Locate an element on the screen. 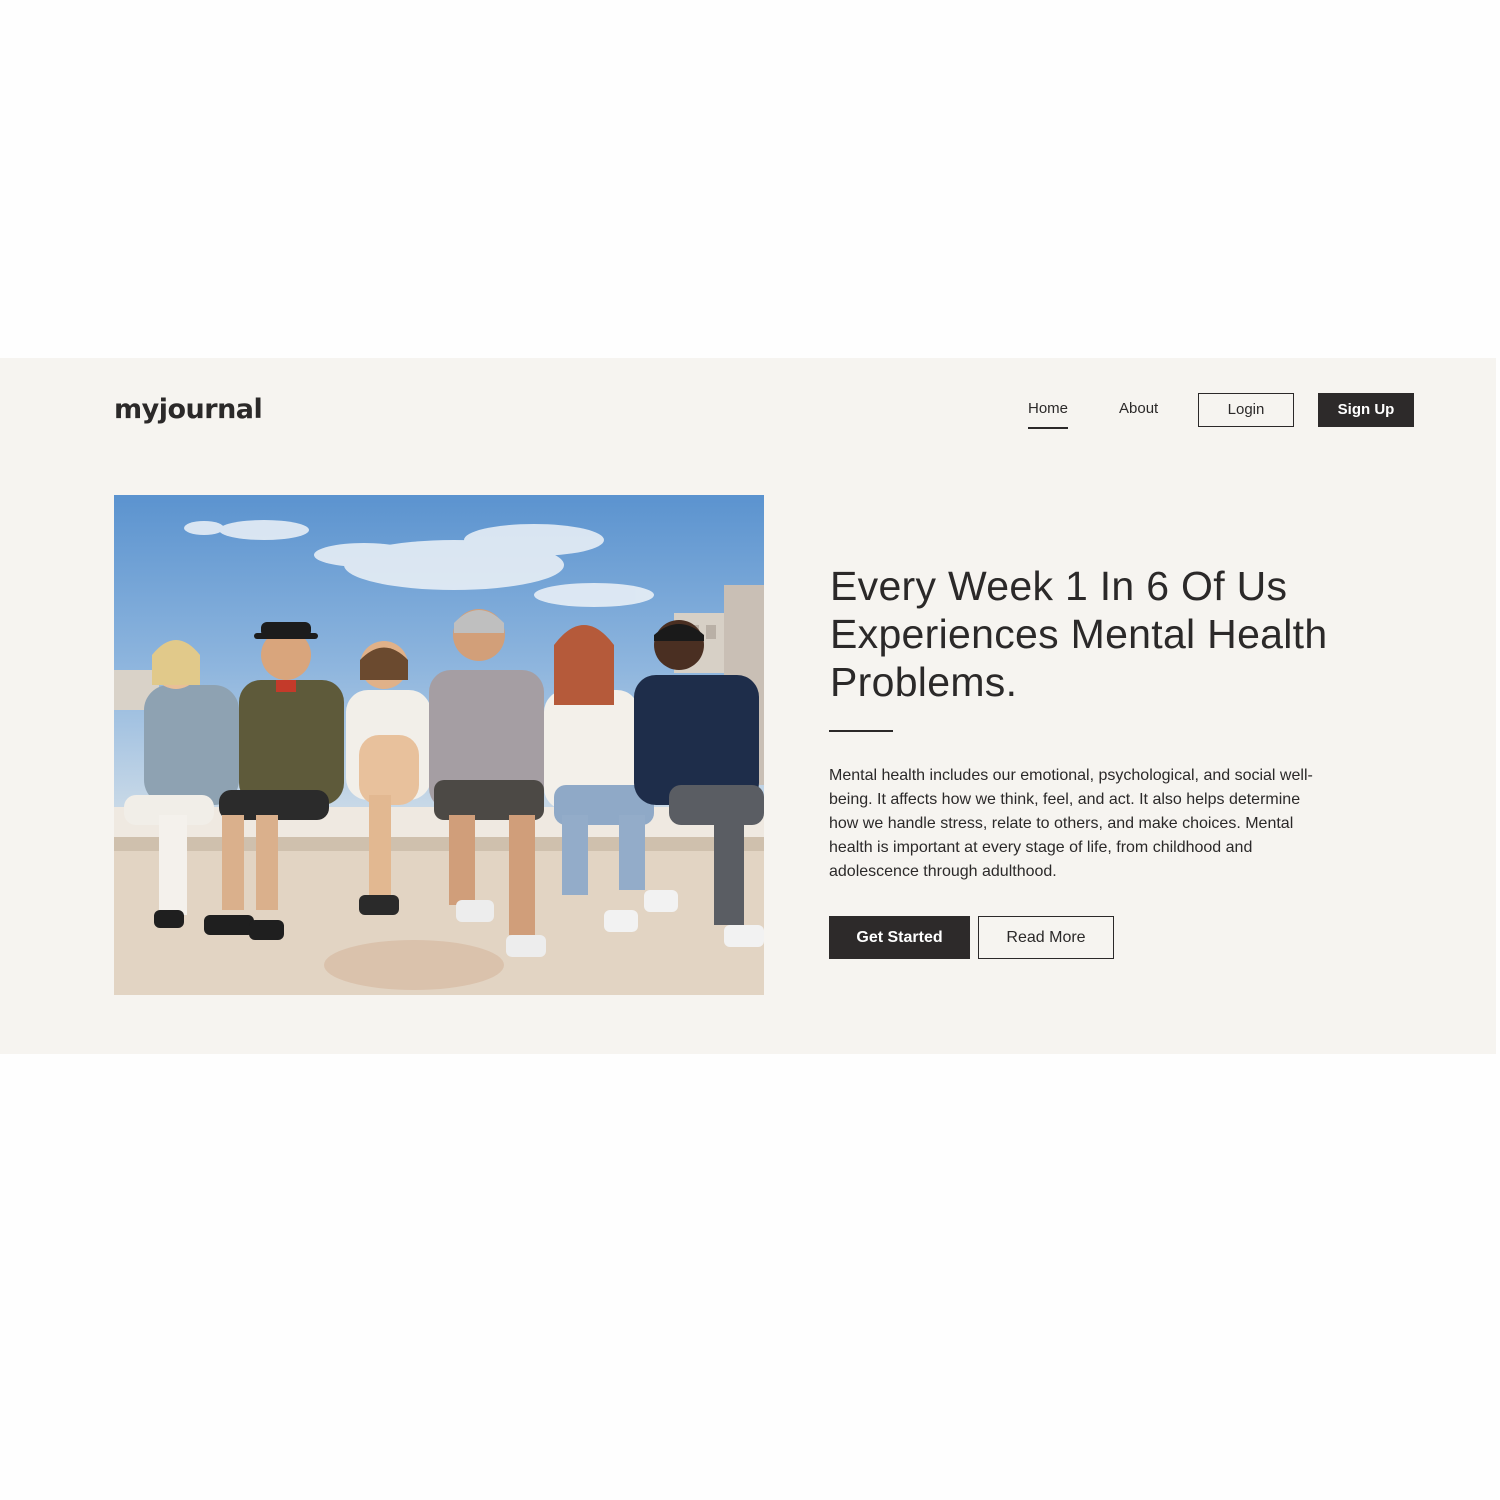  signup-button: Sign Up is located at coordinates (1366, 410).